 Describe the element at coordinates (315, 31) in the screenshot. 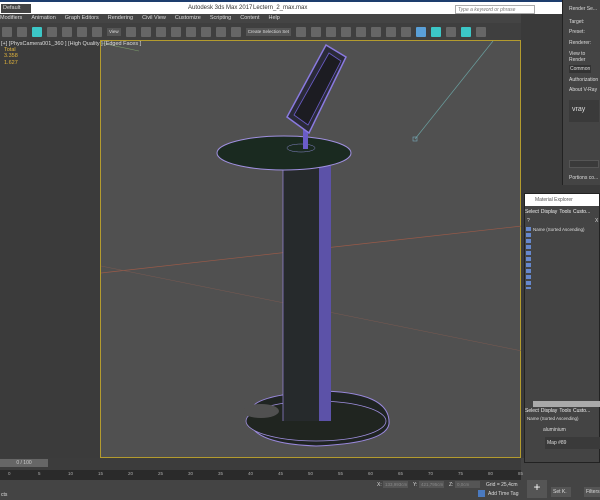

I see `align-icon` at that location.